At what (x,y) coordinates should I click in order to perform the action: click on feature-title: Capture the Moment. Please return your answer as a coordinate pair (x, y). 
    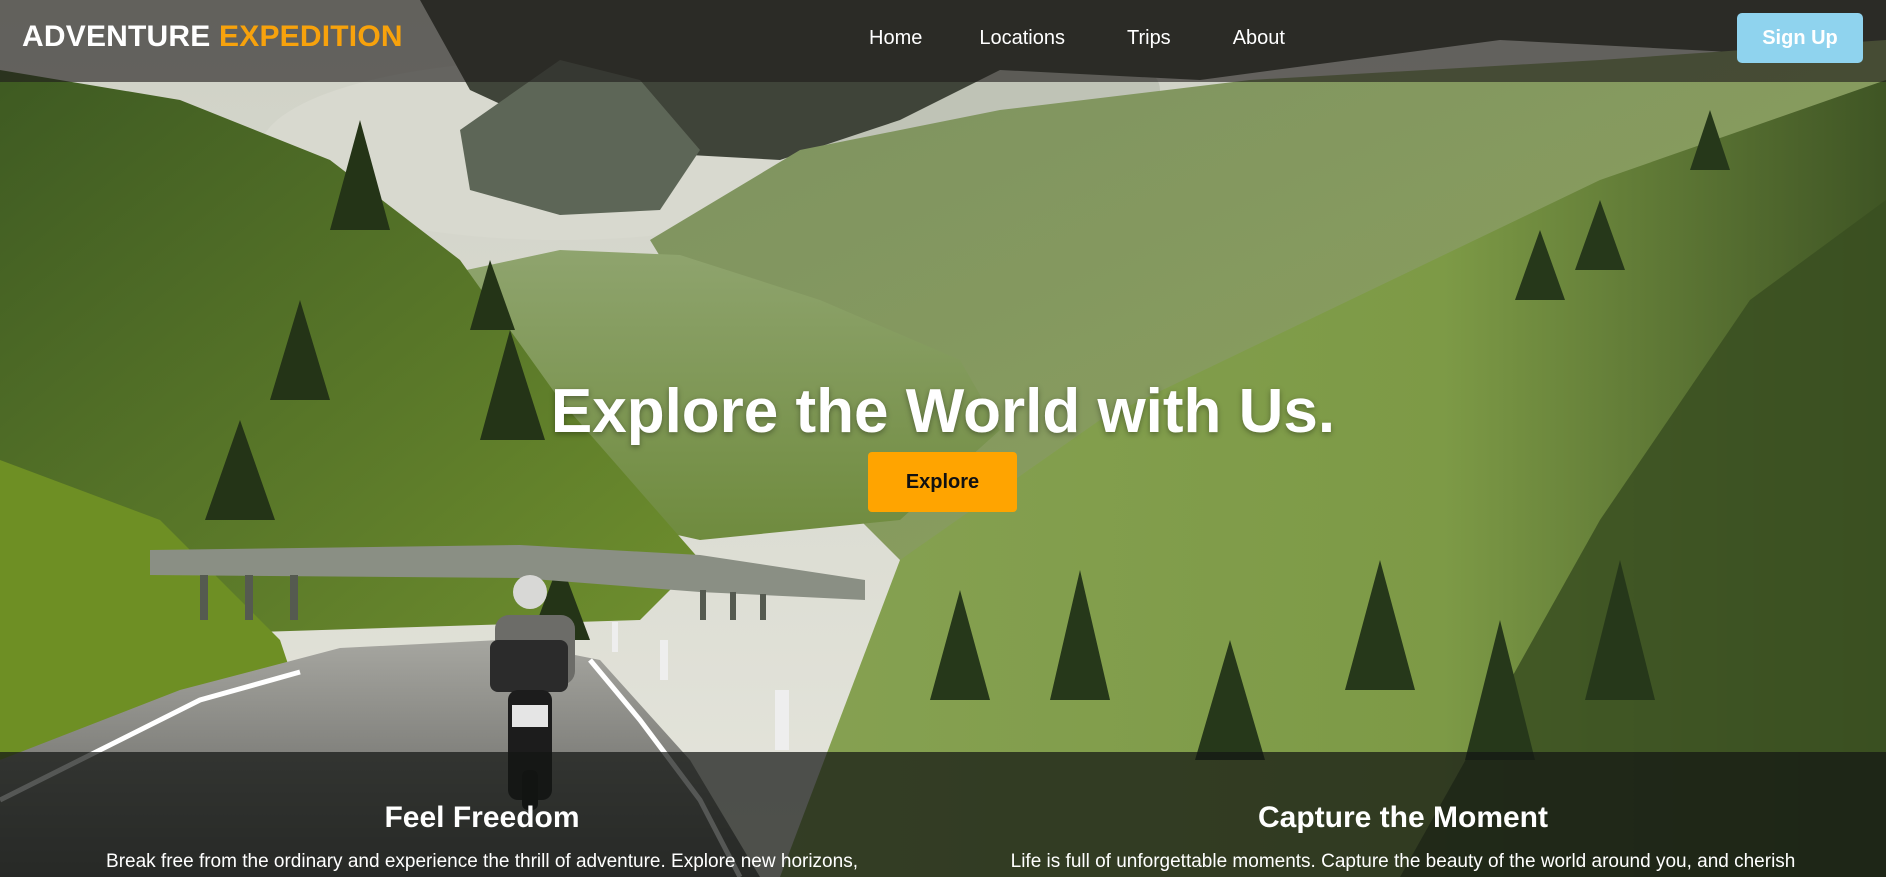
    Looking at the image, I should click on (1402, 817).